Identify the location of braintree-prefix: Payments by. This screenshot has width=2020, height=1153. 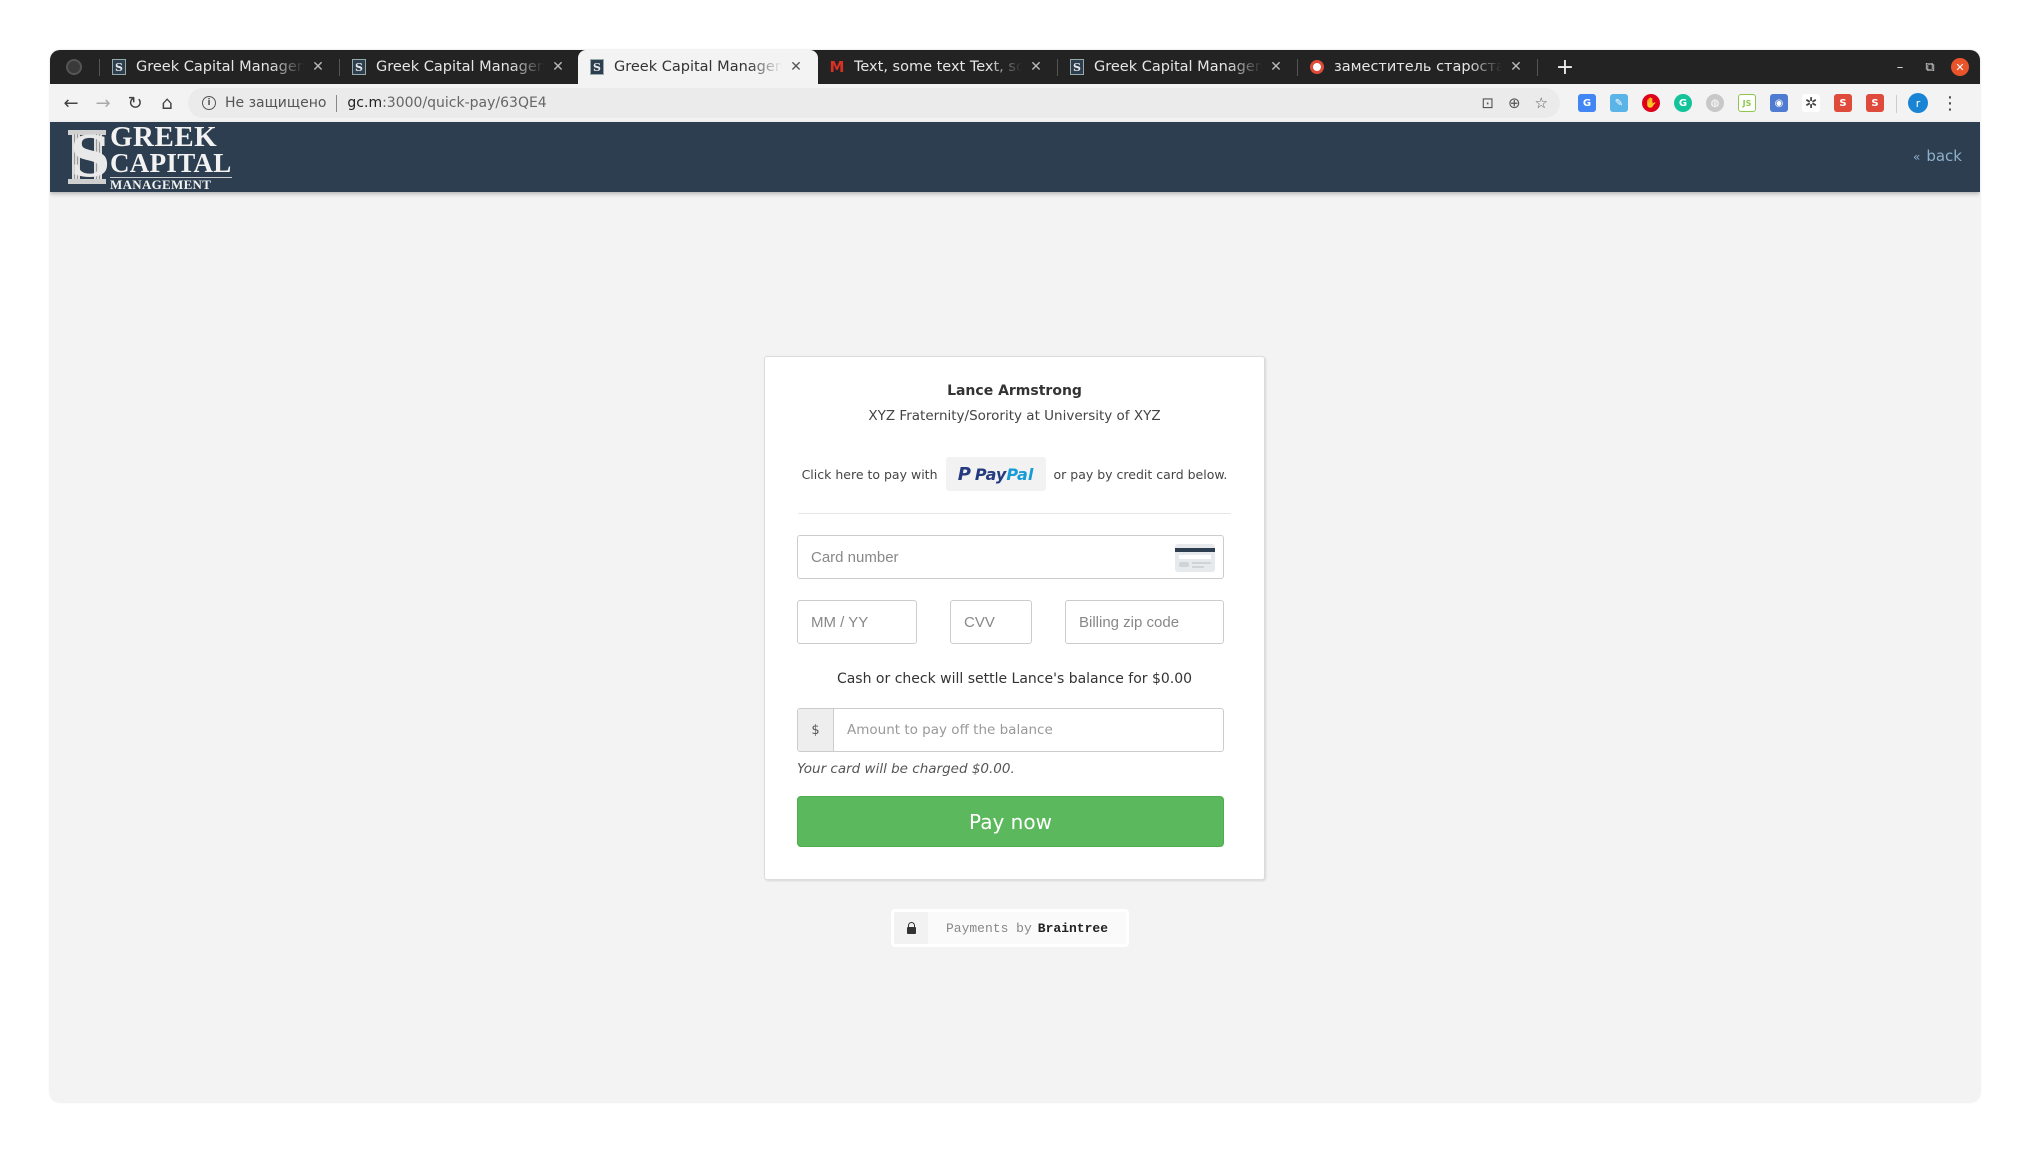
(988, 928).